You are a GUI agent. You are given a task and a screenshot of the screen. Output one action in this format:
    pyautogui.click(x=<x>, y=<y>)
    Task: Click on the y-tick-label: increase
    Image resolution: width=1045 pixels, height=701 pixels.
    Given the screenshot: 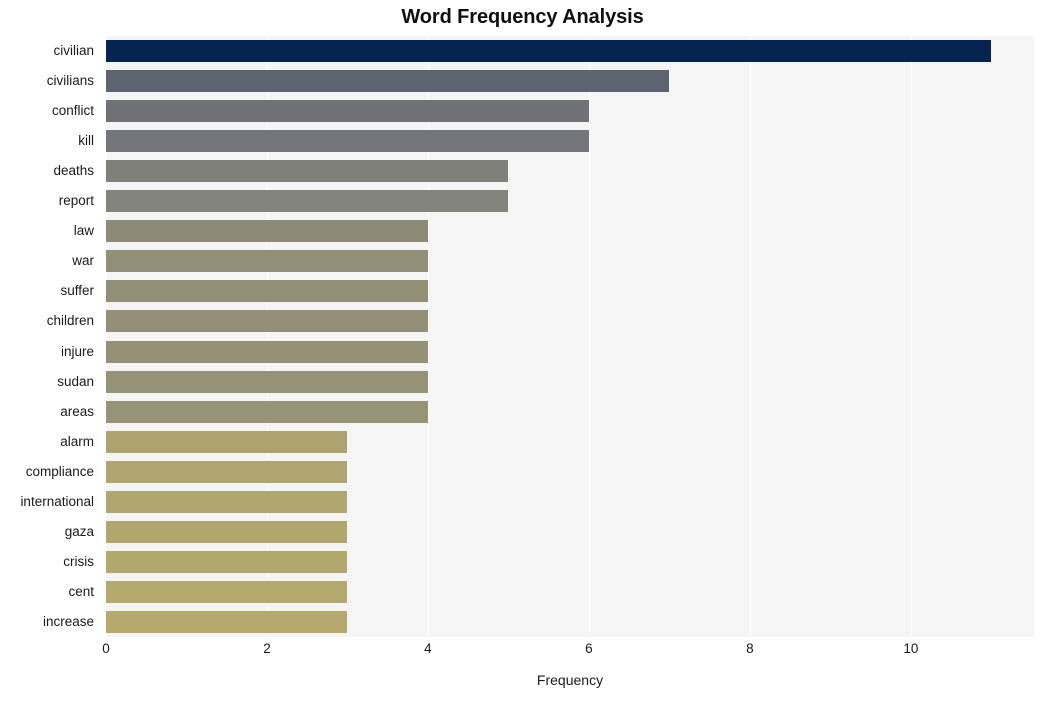 What is the action you would take?
    pyautogui.click(x=68, y=621)
    